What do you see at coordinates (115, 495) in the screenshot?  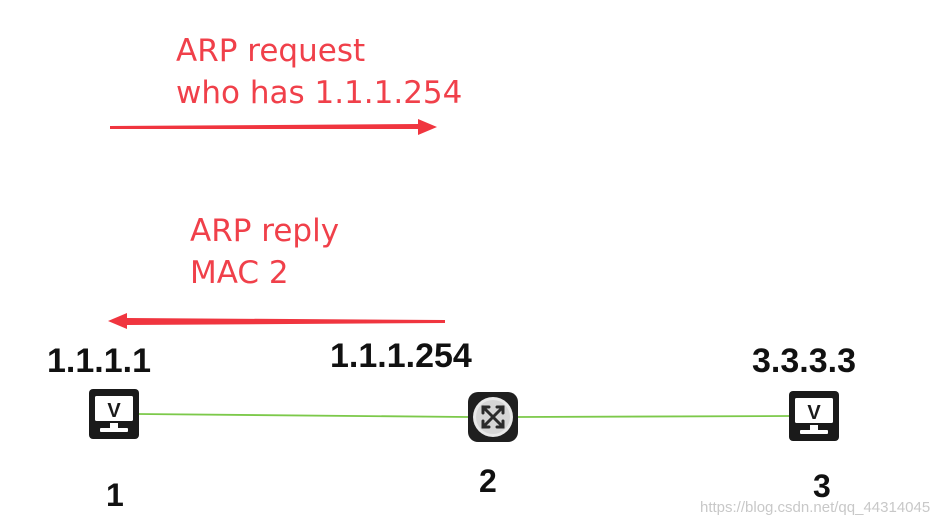 I see `node-1-number: 1` at bounding box center [115, 495].